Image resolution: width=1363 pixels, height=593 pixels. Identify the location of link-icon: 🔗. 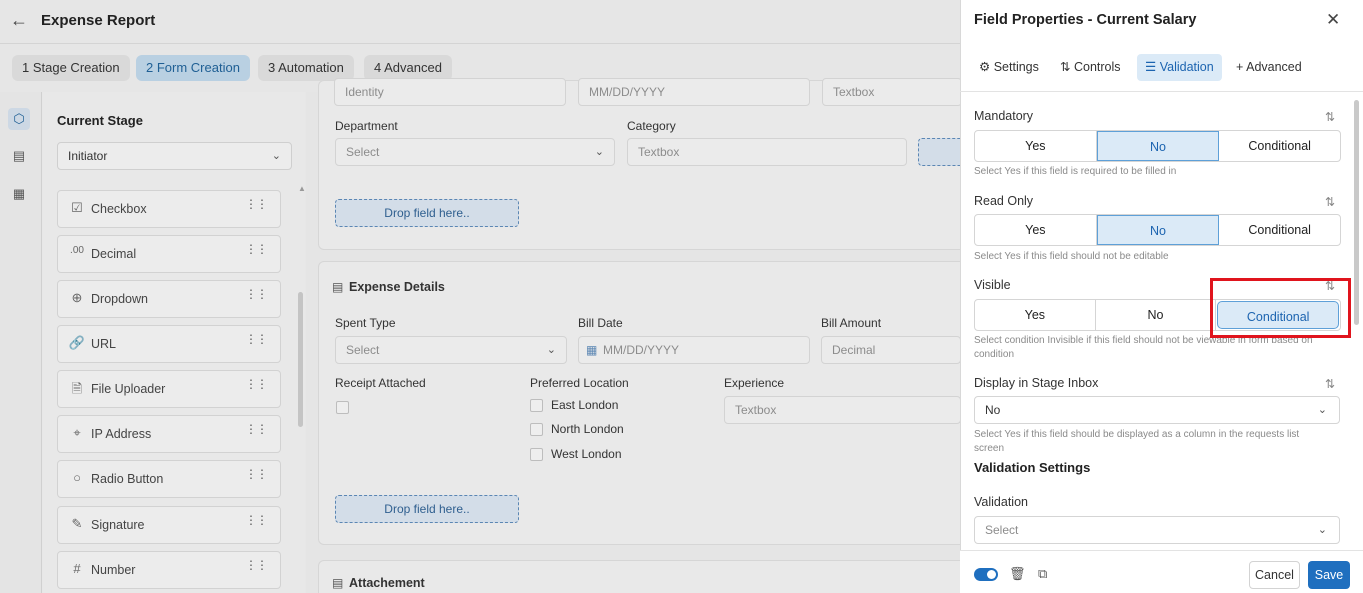
(77, 342).